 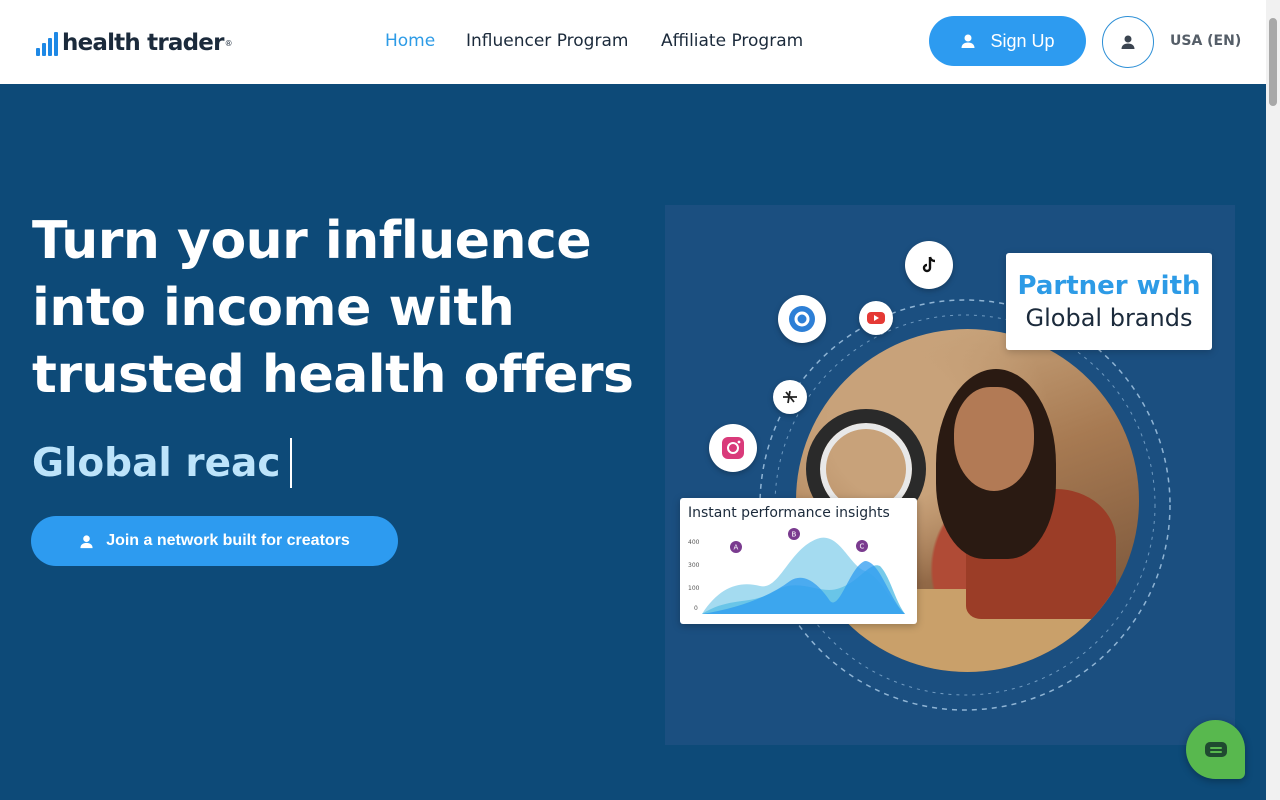 What do you see at coordinates (156, 463) in the screenshot?
I see `typed-text: Global reac` at bounding box center [156, 463].